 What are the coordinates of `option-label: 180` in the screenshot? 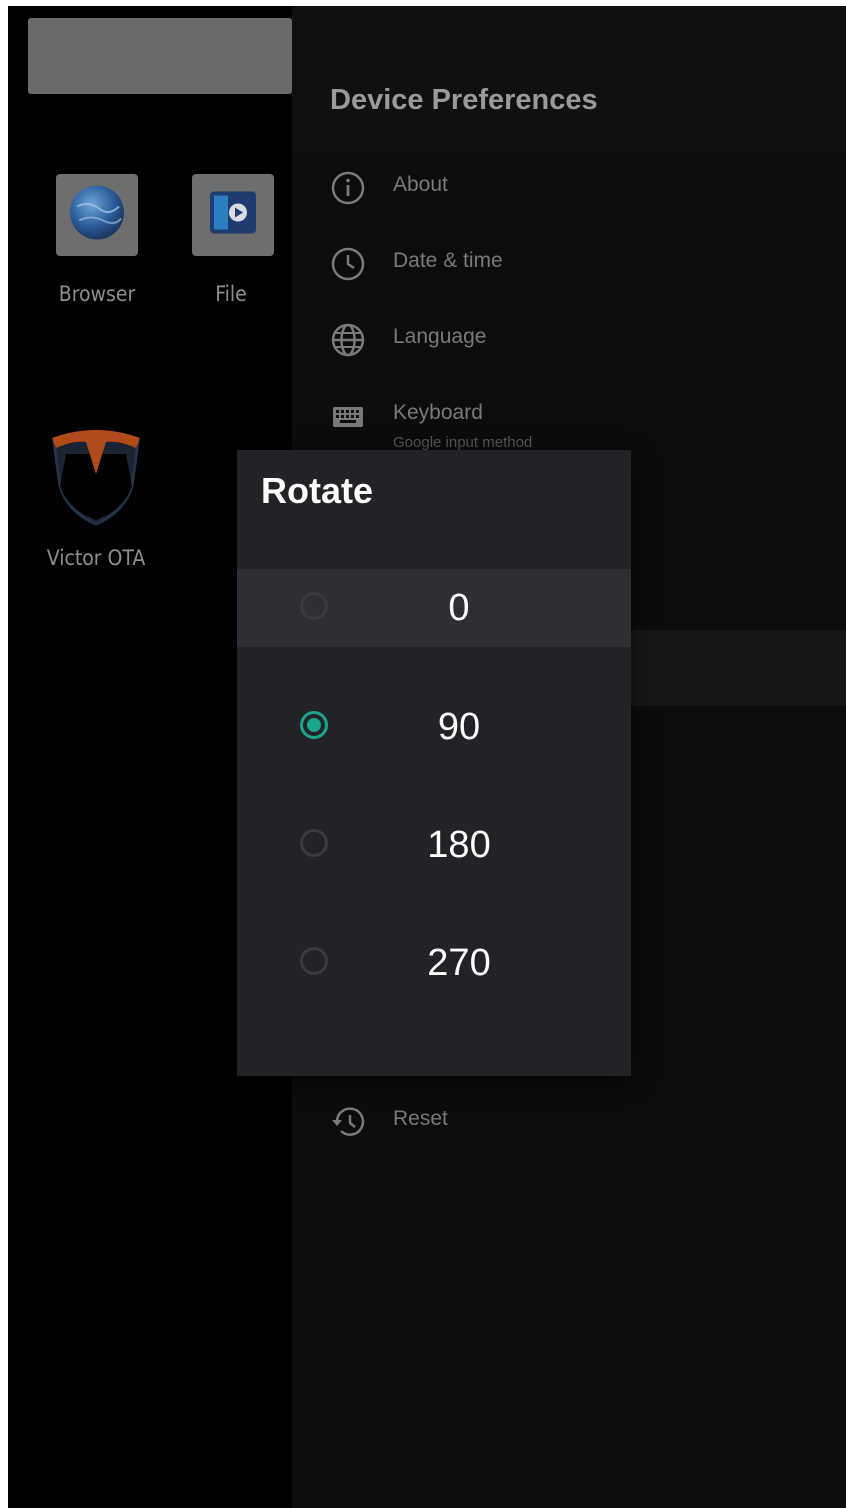 It's located at (459, 845).